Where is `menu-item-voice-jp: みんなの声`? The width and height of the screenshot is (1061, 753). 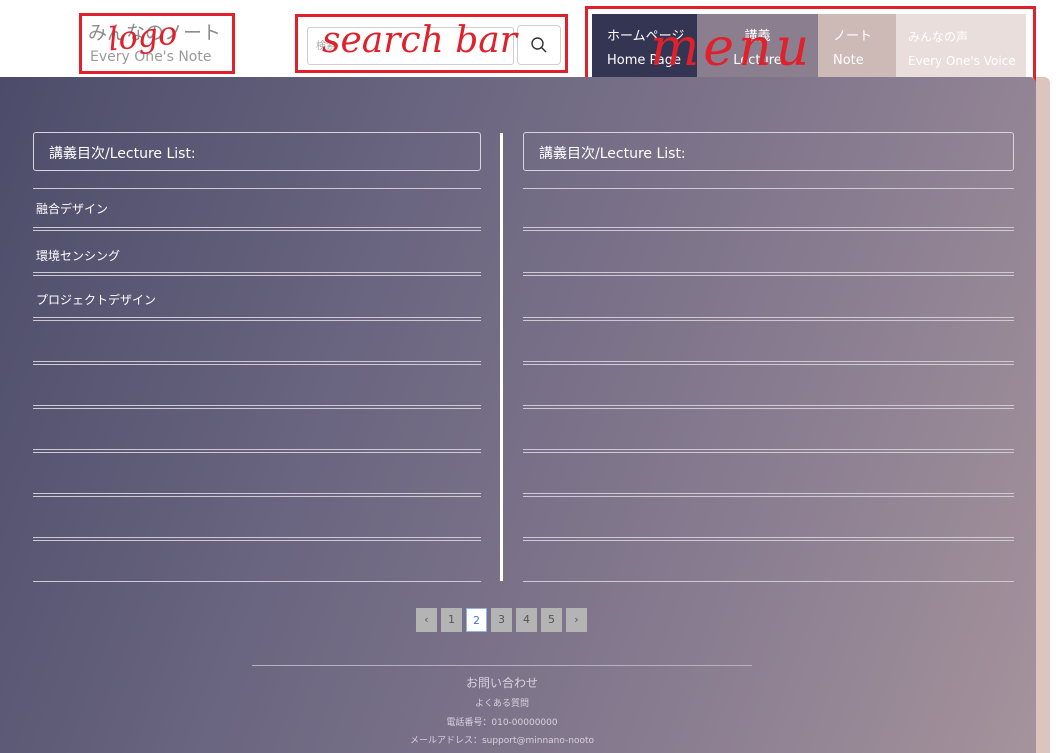 menu-item-voice-jp: みんなの声 is located at coordinates (938, 37).